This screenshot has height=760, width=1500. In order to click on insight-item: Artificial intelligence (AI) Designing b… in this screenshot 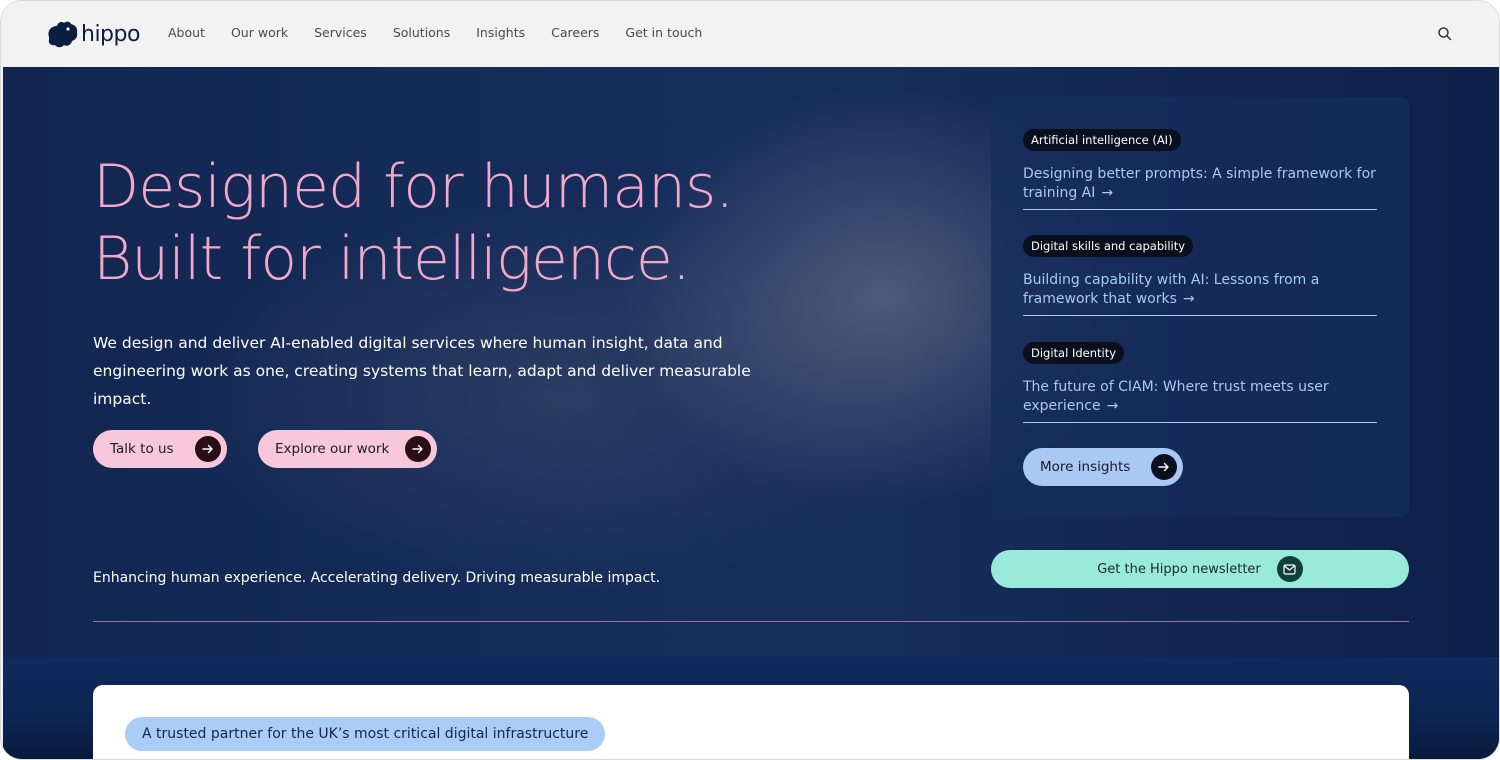, I will do `click(1200, 169)`.